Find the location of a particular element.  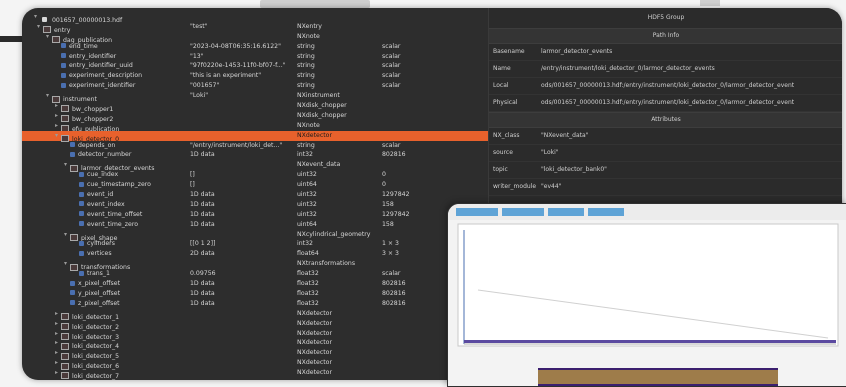

attribute-row-key: NX_class is located at coordinates (506, 135).